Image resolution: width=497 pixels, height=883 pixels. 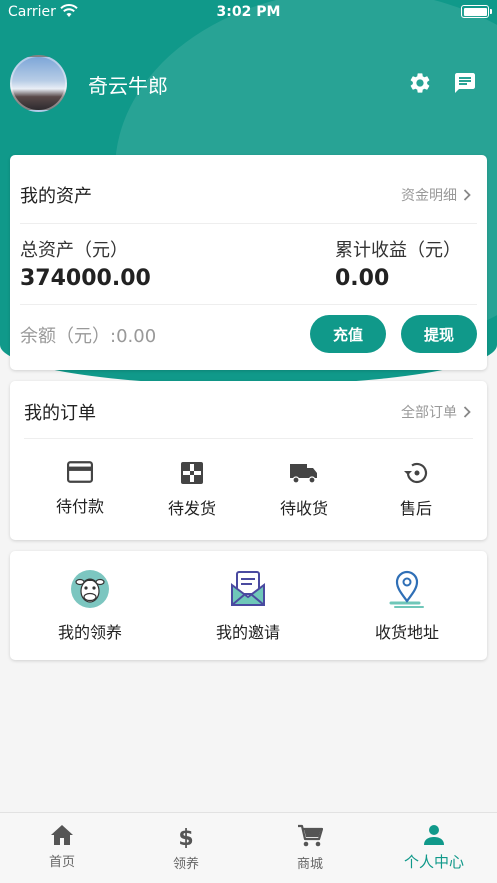 I want to click on order-item-label: 待发货, so click(x=191, y=508).